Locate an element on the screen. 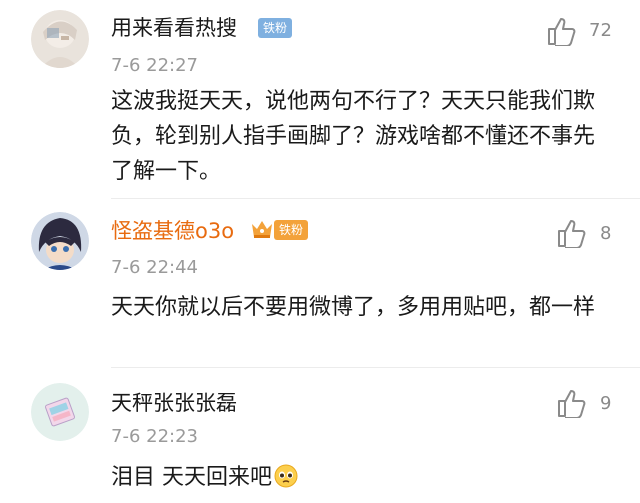 This screenshot has height=503, width=640. comment-text: 泪目 天天回来吧 is located at coordinates (363, 477).